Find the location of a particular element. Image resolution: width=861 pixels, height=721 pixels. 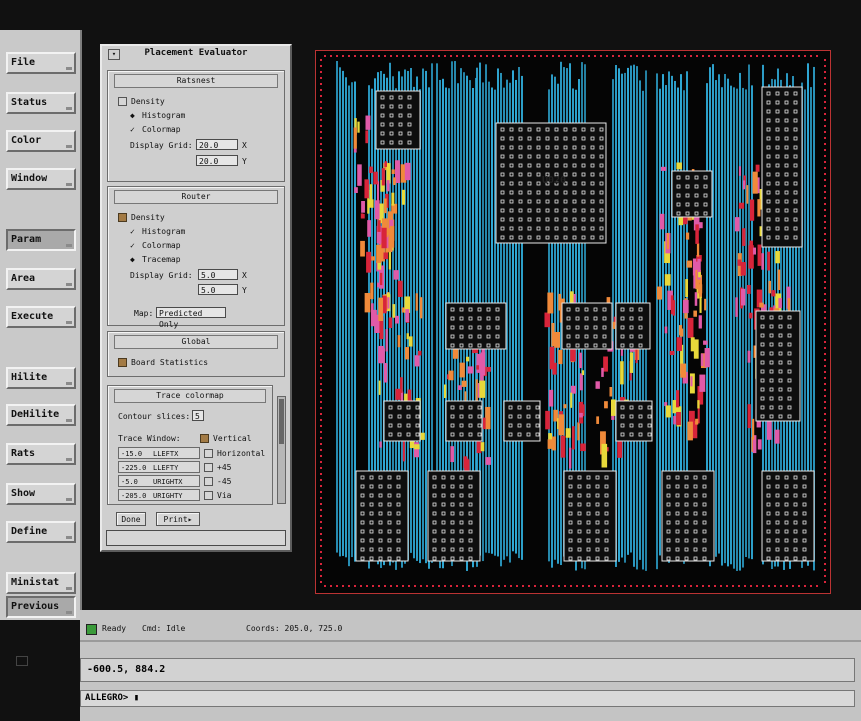

router-histogram-toggle: ✓ Histogram is located at coordinates (157, 231).